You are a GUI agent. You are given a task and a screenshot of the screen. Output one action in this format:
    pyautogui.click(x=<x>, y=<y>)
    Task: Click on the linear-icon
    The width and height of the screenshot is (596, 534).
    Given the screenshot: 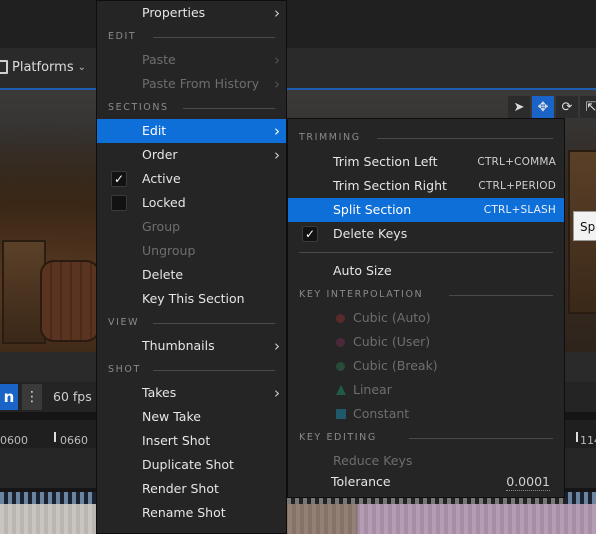 What is the action you would take?
    pyautogui.click(x=341, y=390)
    